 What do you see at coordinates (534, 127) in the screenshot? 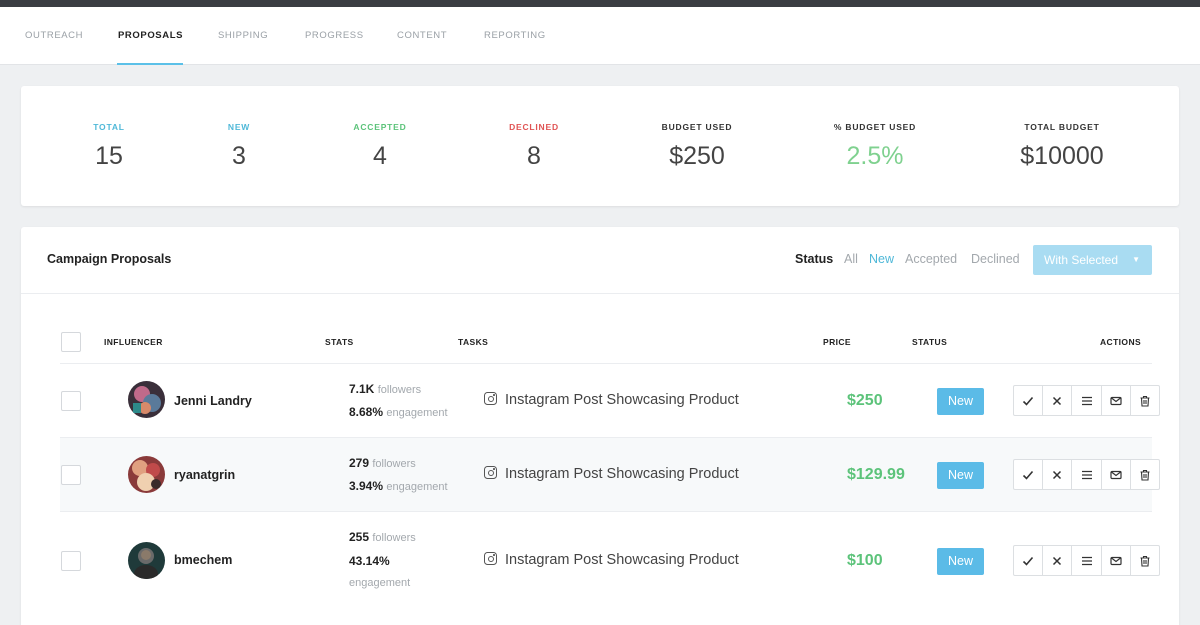
I see `stat-declined-label: DECLINED` at bounding box center [534, 127].